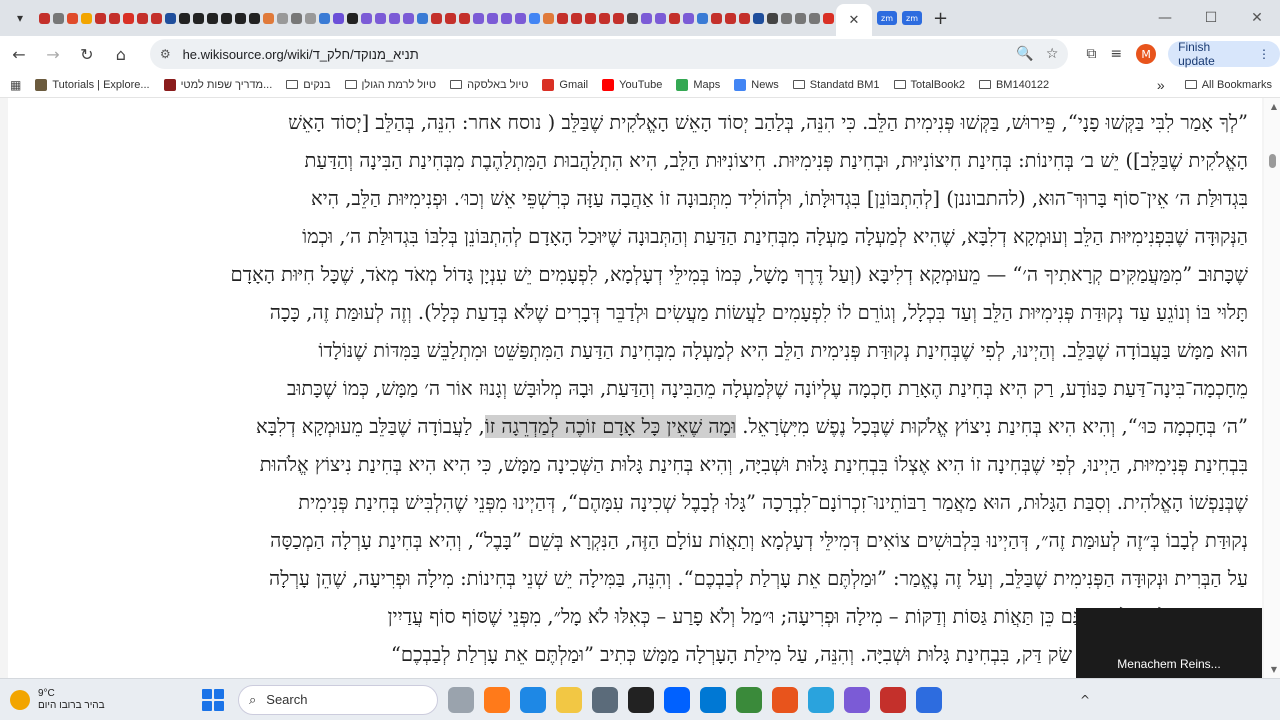  What do you see at coordinates (1237, 85) in the screenshot?
I see `all-bookmarks-link: All Bookmarks` at bounding box center [1237, 85].